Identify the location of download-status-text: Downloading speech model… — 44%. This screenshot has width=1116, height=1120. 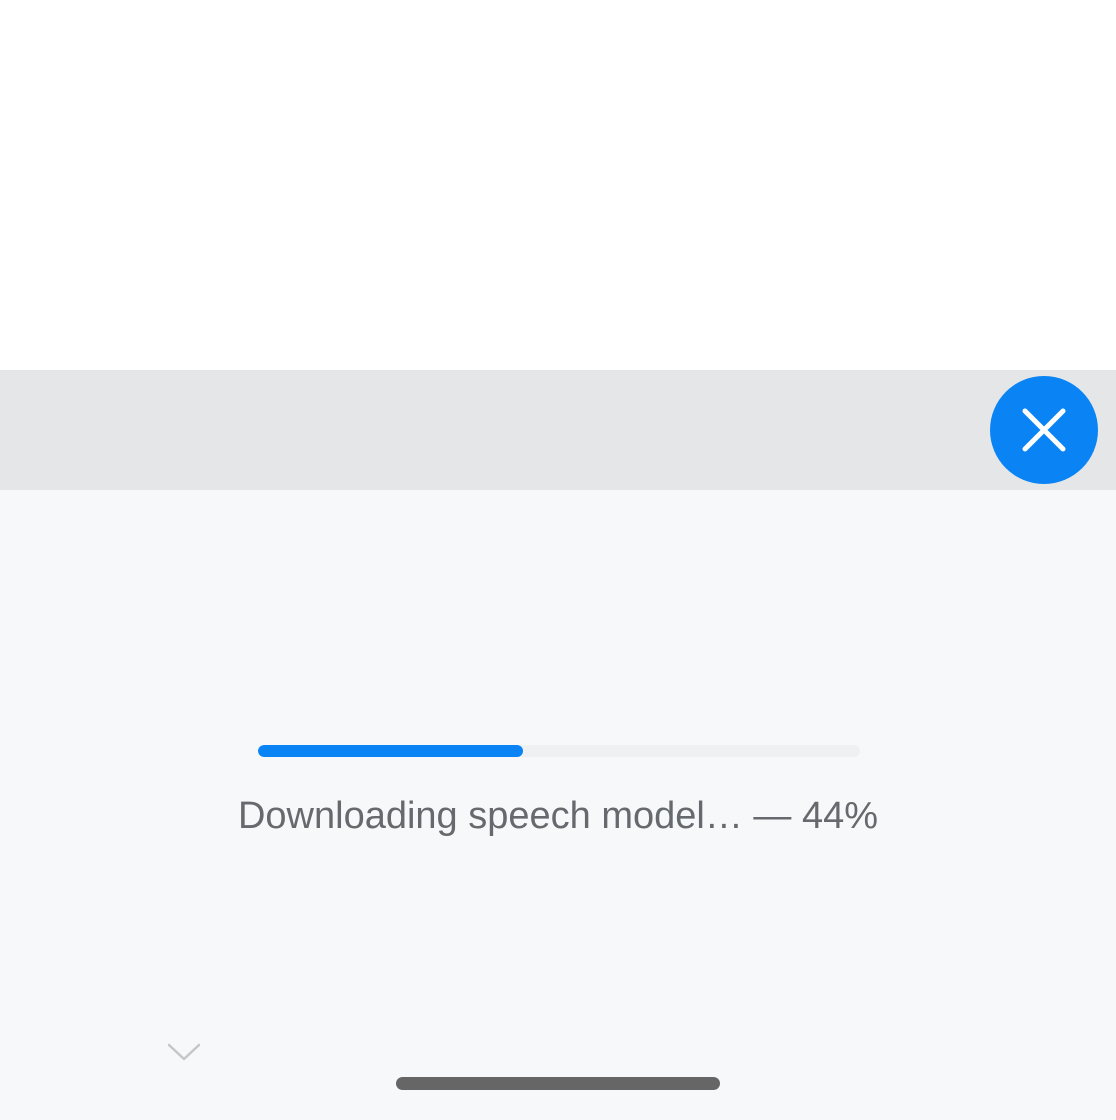
(558, 816).